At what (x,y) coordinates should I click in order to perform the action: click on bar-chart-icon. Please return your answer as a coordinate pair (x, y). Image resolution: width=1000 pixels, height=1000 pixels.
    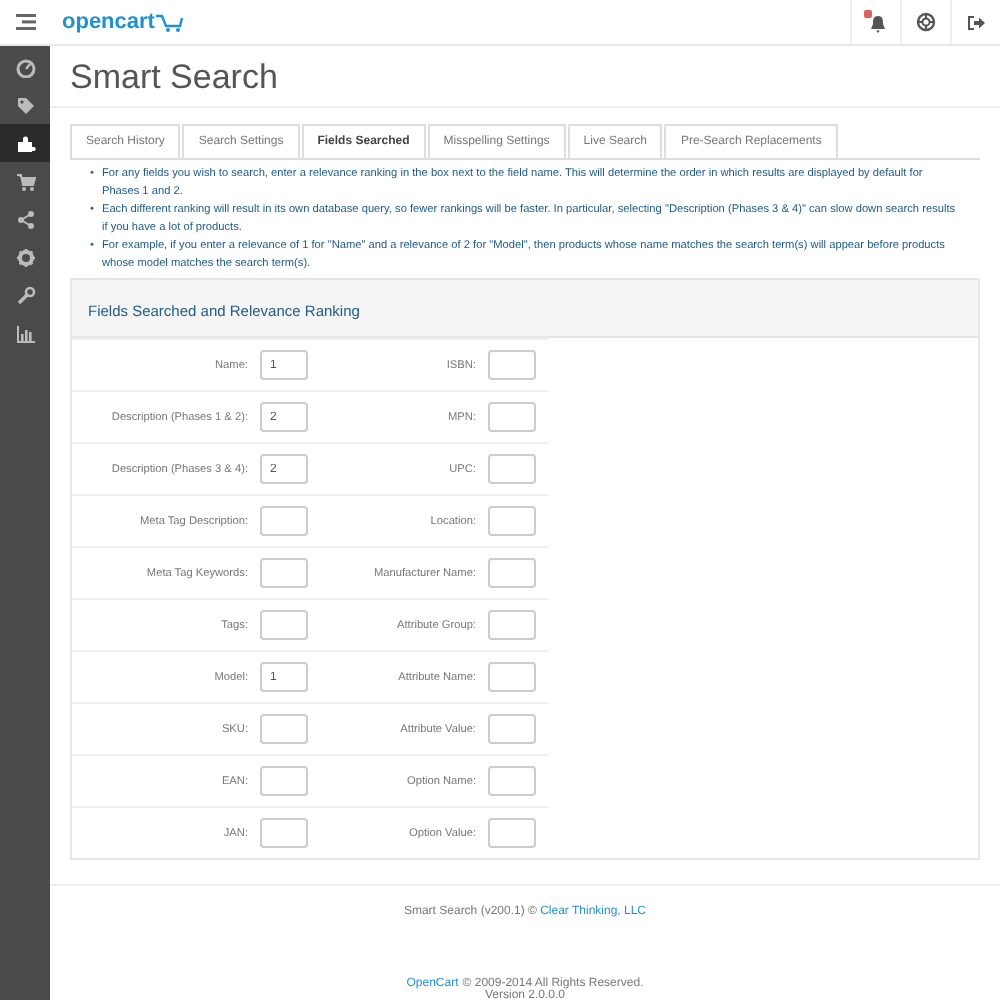
    Looking at the image, I should click on (25, 333).